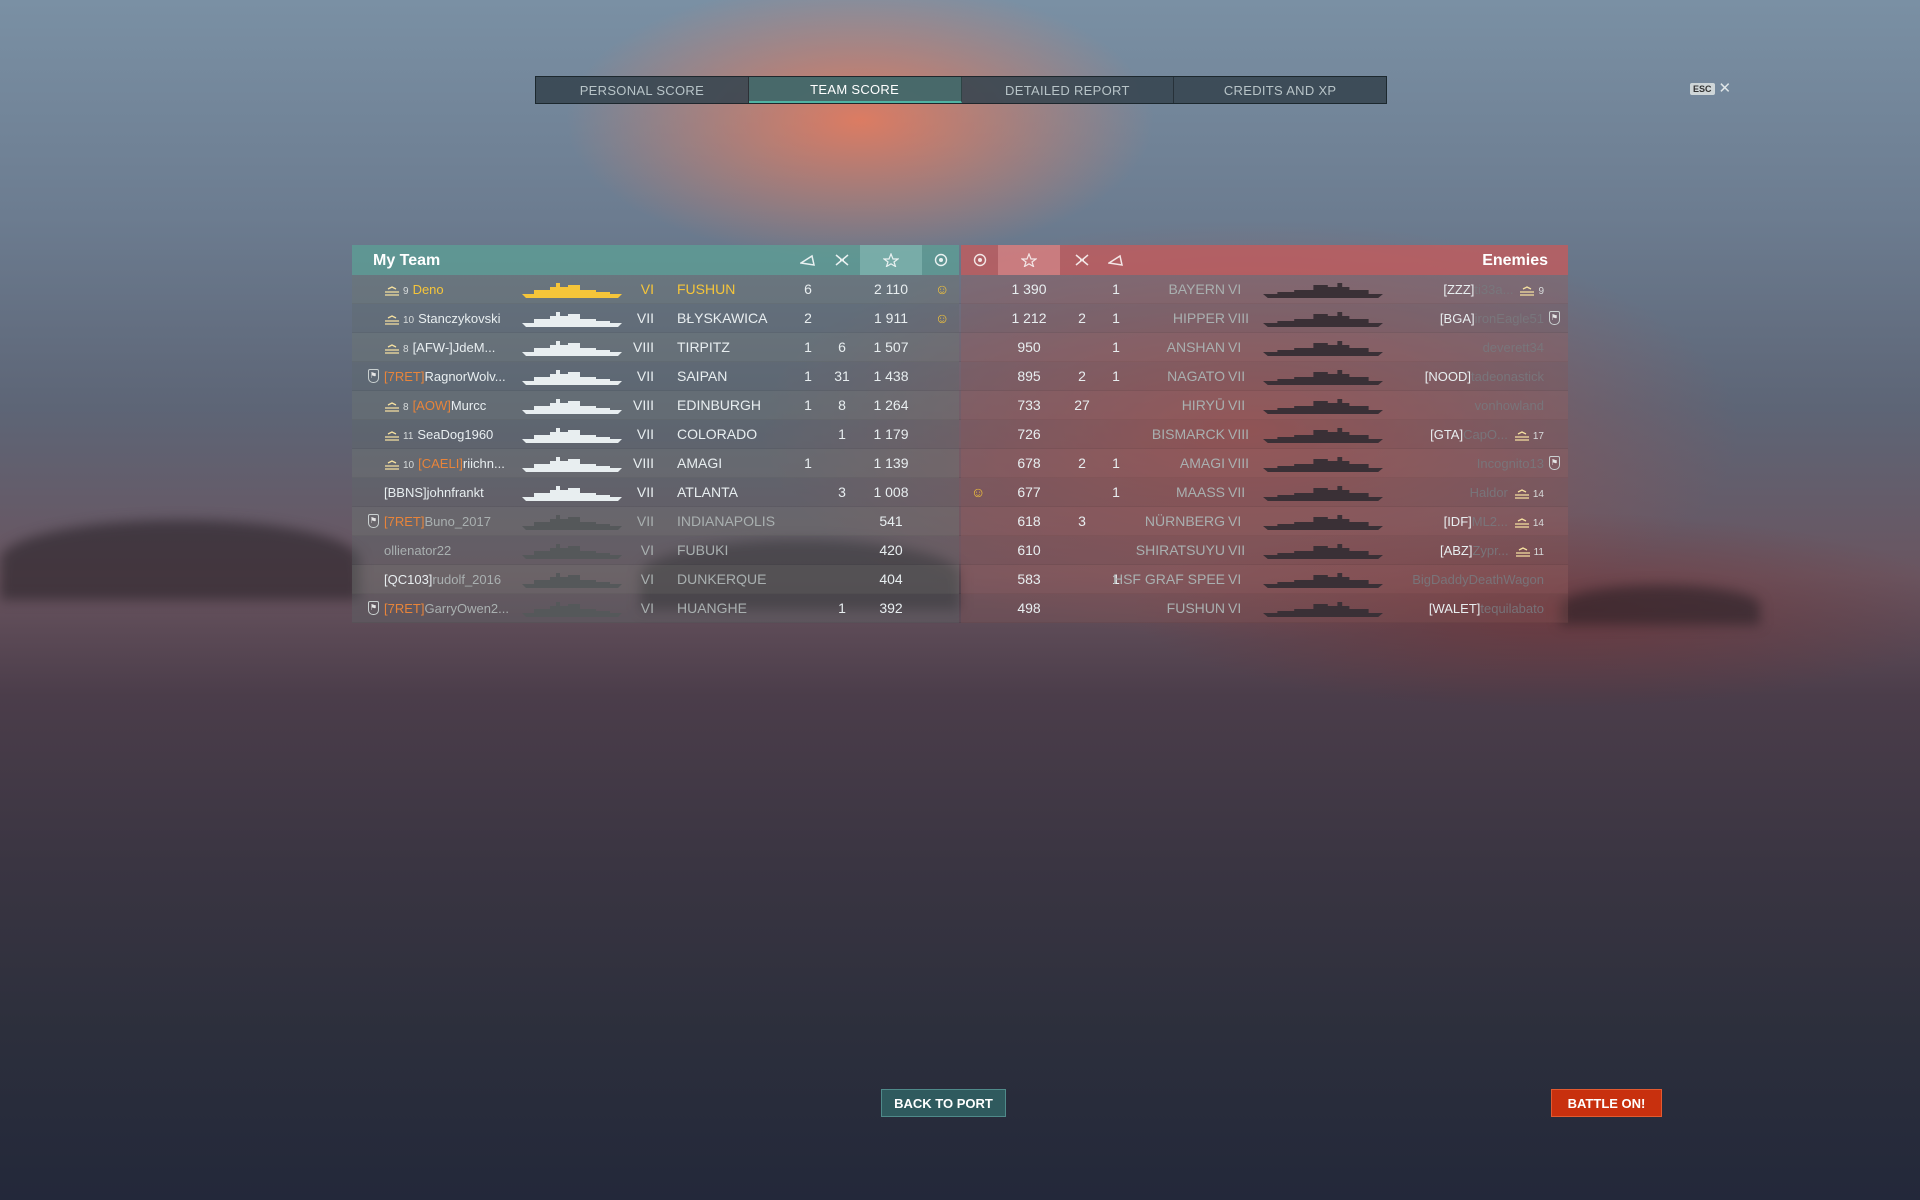 The height and width of the screenshot is (1200, 1920). Describe the element at coordinates (655, 289) in the screenshot. I see `my-team-row: 9 Deno VI FUSHUN 6 2 110 ☺` at that location.